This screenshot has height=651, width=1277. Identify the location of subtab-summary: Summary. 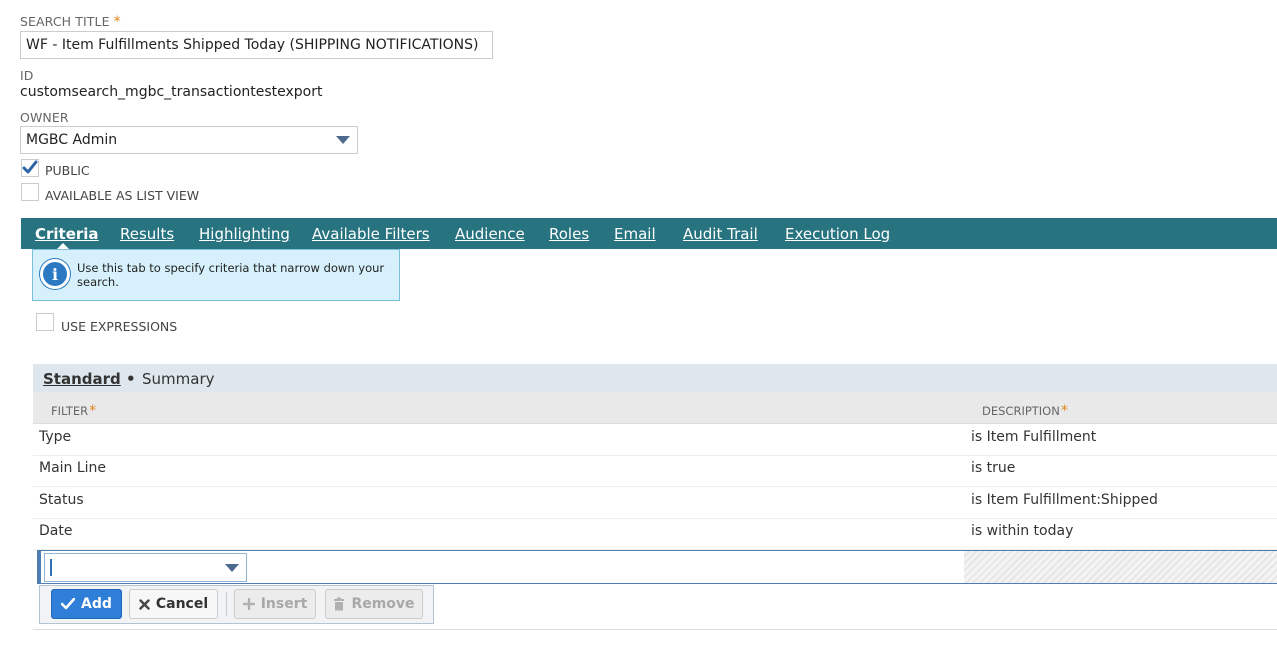
(178, 379).